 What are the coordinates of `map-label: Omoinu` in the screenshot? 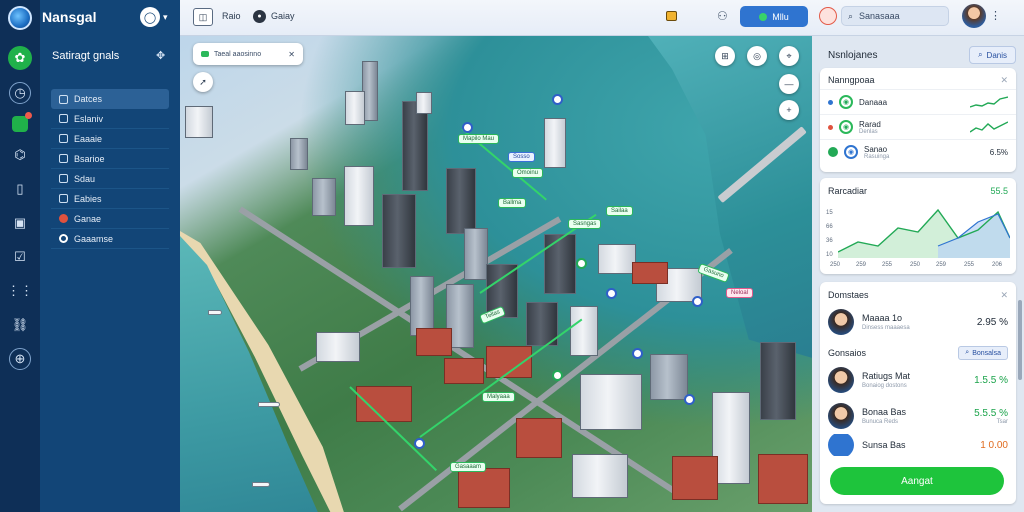 It's located at (528, 173).